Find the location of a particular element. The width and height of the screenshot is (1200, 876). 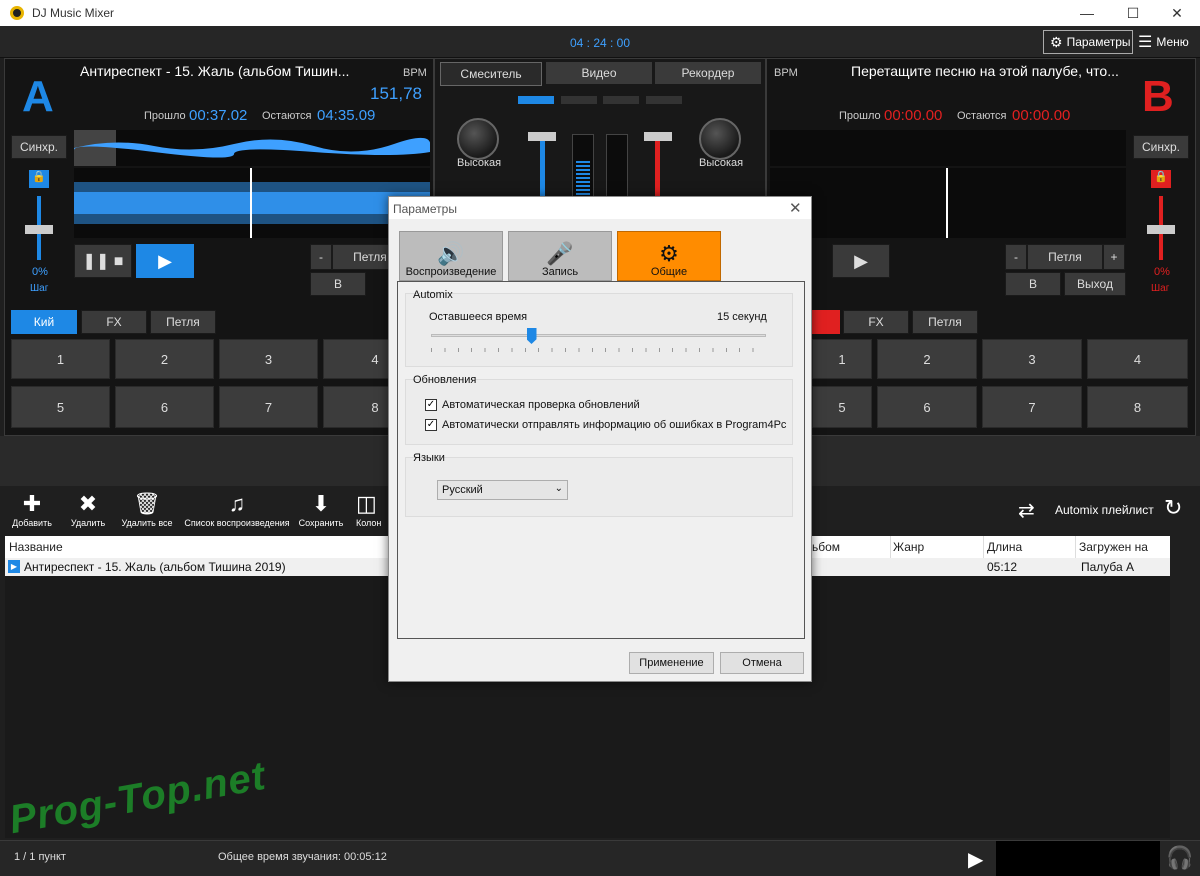

deck-b-pad-4: 4 is located at coordinates (1137, 359).